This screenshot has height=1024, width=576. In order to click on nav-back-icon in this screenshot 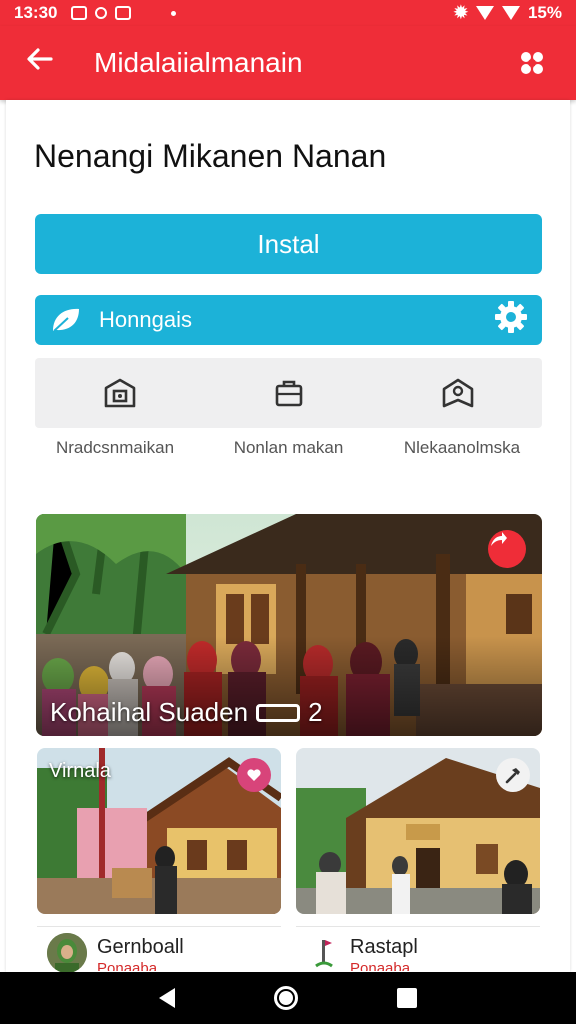, I will do `click(167, 998)`.